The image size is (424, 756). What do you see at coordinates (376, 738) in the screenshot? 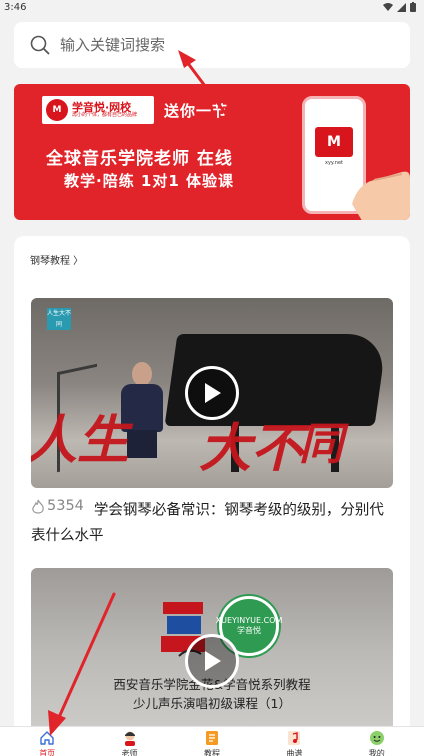
I see `profile-icon` at bounding box center [376, 738].